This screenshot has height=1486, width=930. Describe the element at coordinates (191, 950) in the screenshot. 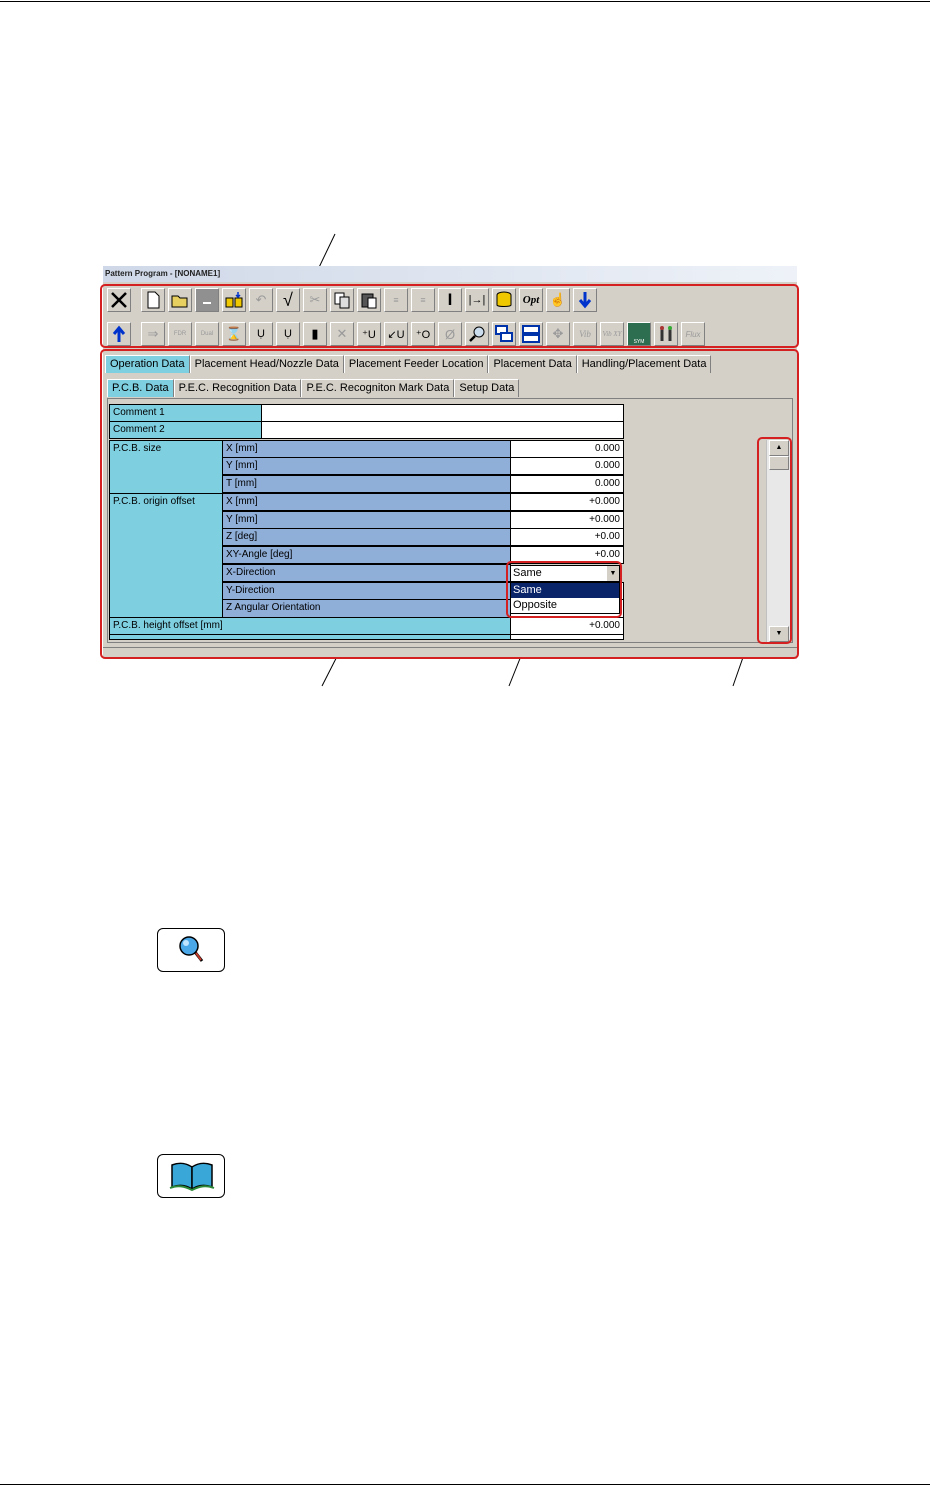

I see `magnifier-note-icon` at that location.